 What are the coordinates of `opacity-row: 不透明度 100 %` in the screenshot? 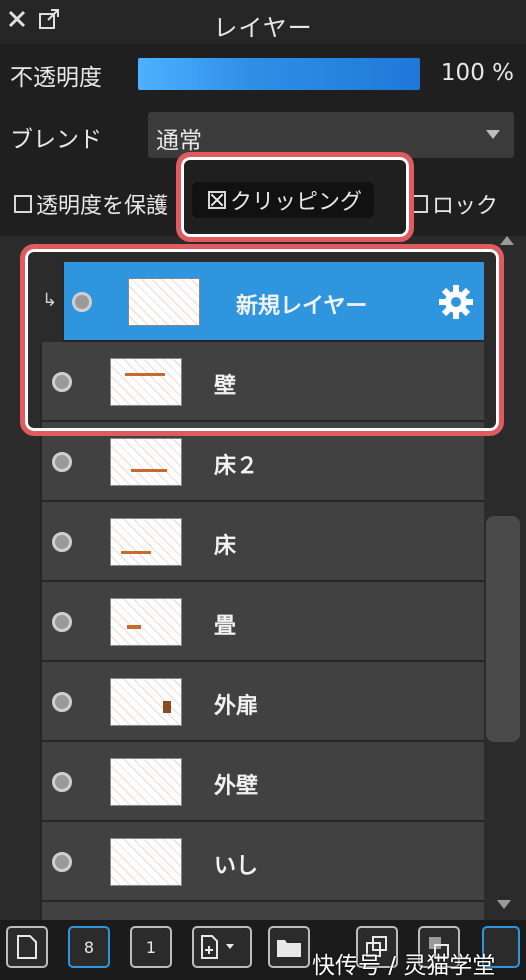 It's located at (263, 73).